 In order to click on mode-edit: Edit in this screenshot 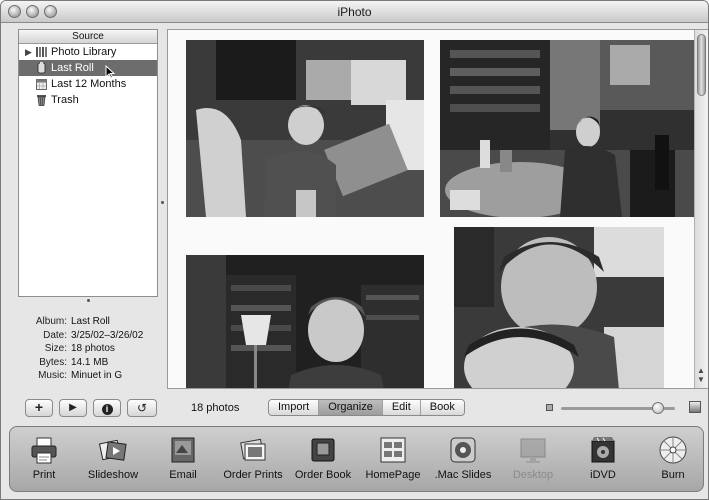, I will do `click(401, 407)`.